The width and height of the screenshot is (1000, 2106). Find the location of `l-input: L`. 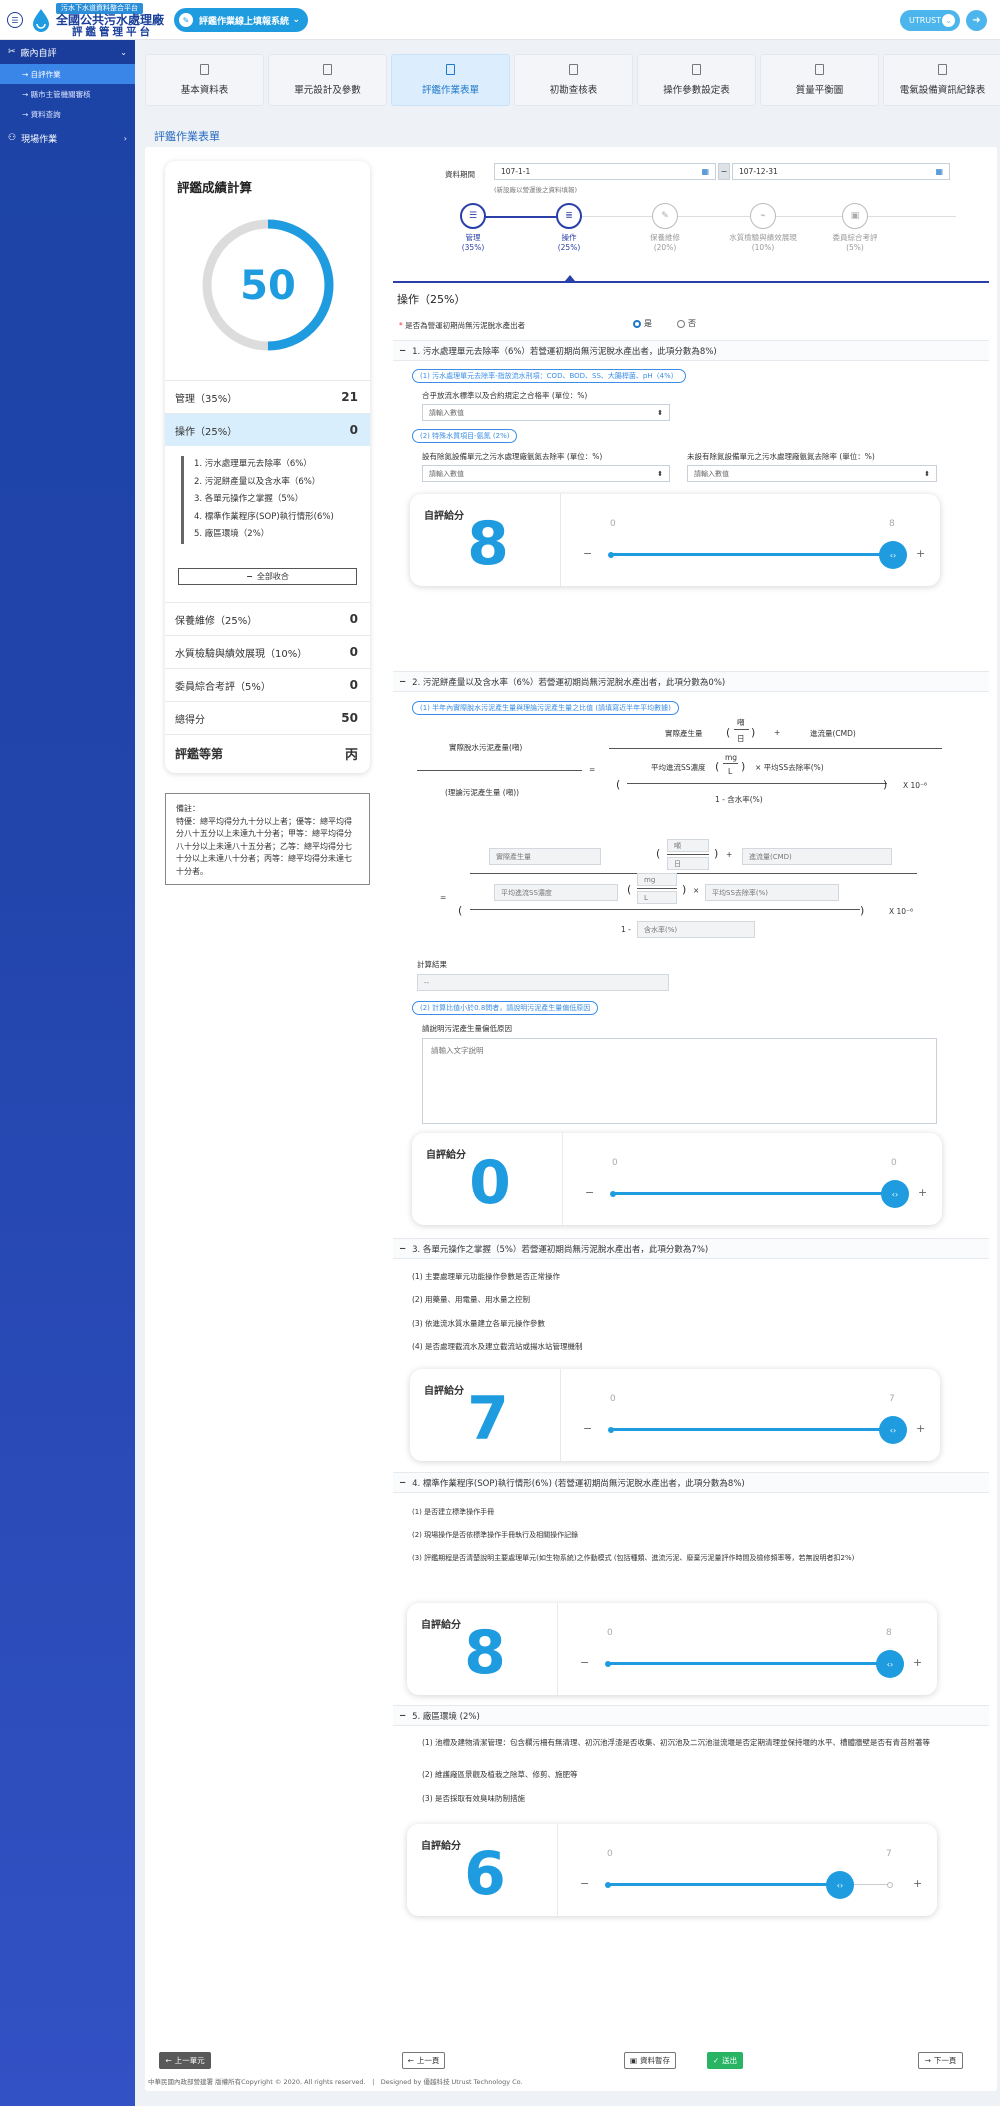

l-input: L is located at coordinates (657, 897).